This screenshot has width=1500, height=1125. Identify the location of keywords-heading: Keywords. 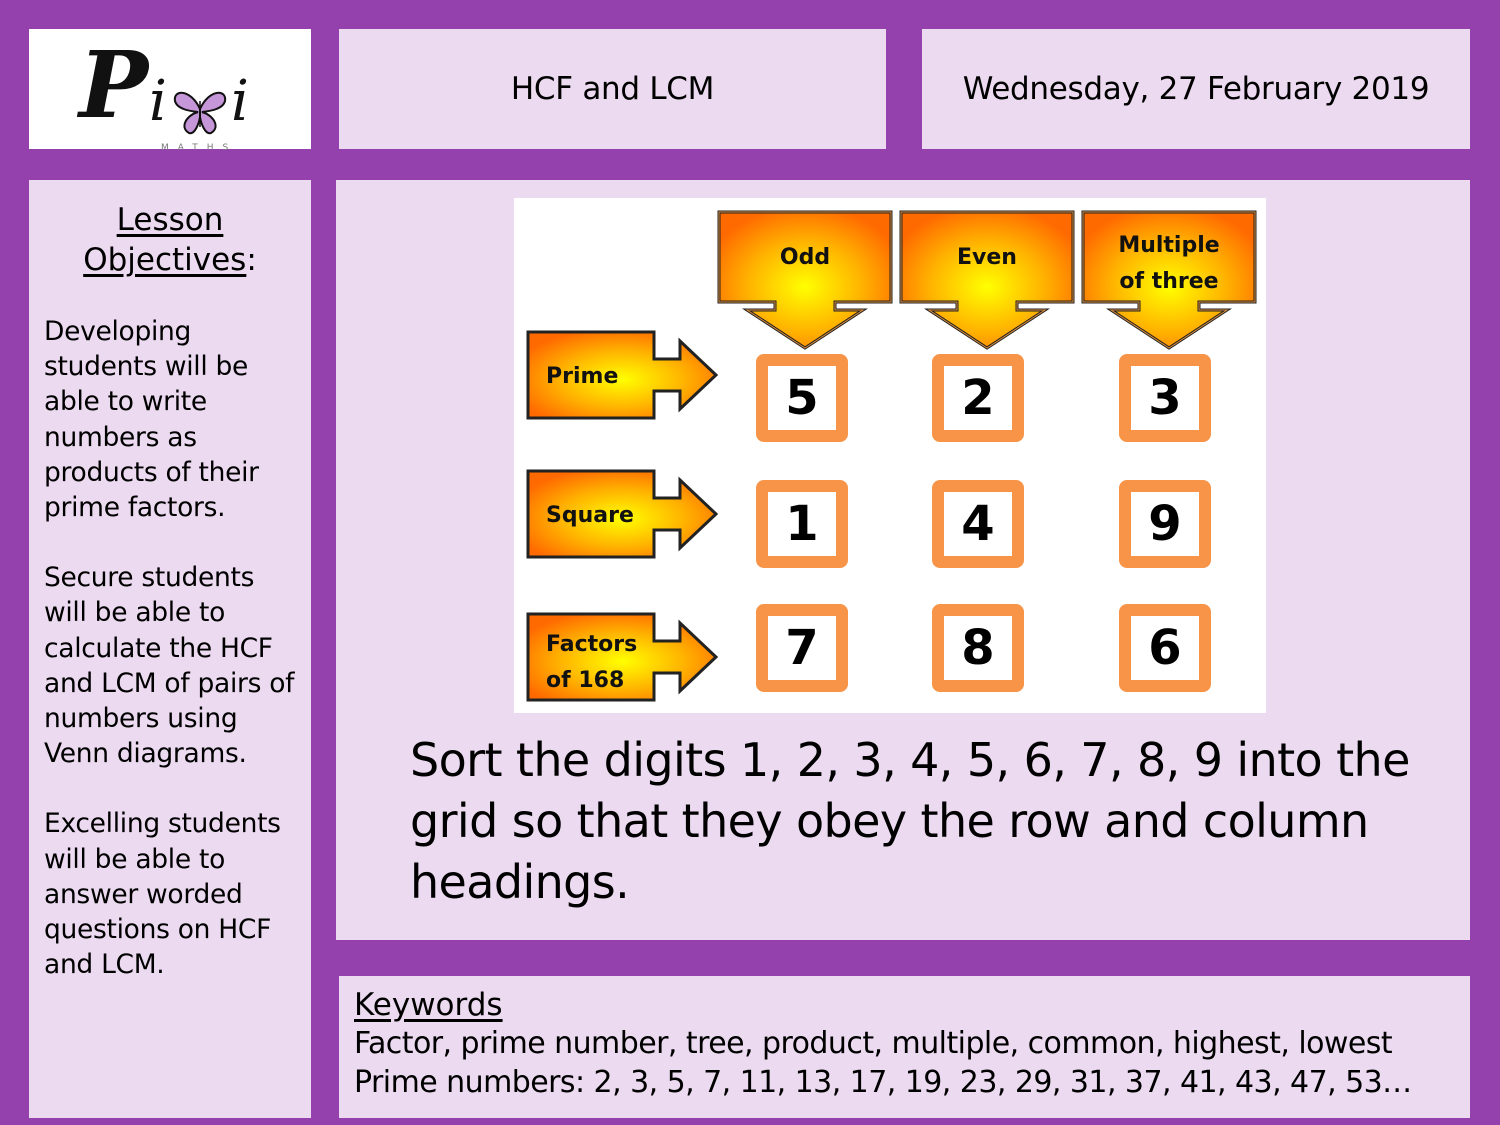
(428, 1005).